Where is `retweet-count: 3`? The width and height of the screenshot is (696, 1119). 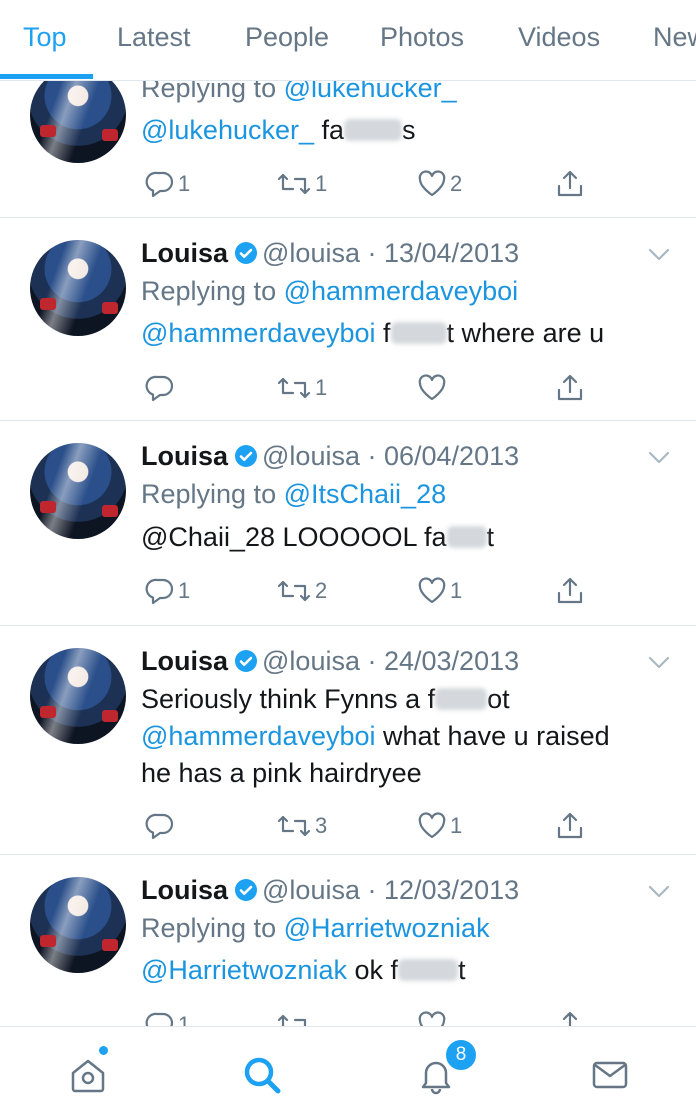
retweet-count: 3 is located at coordinates (321, 825).